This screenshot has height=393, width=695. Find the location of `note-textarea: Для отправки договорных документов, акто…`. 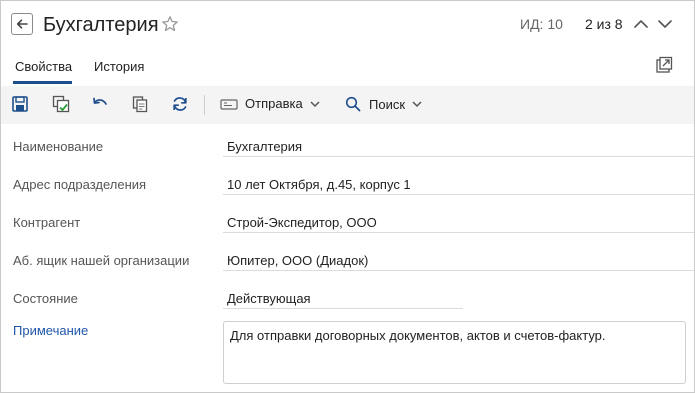

note-textarea: Для отправки договорных документов, акто… is located at coordinates (454, 352).